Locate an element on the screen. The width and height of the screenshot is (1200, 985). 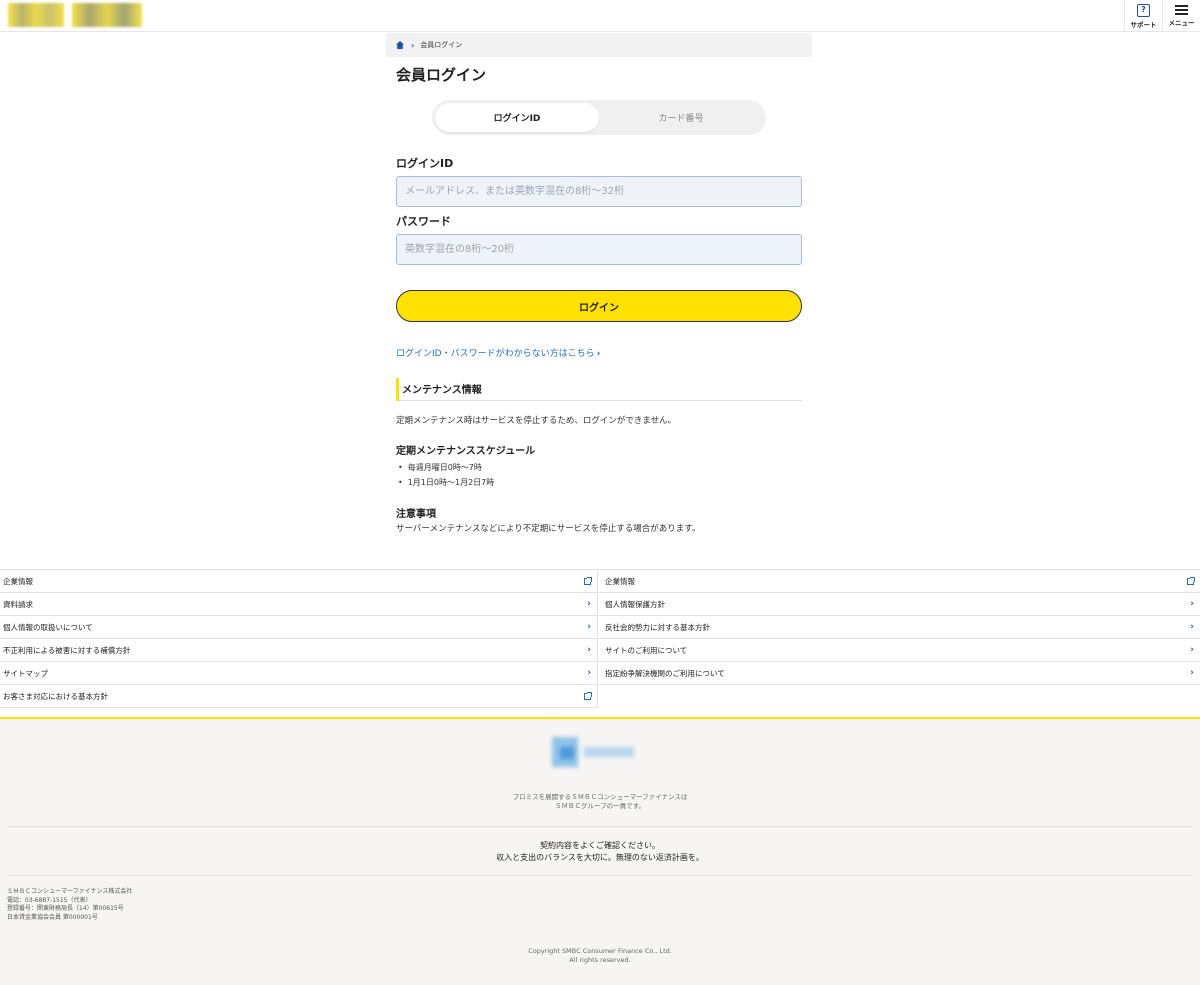
company-line: 日本貸金業協会会員 第000001号 is located at coordinates (52, 918).